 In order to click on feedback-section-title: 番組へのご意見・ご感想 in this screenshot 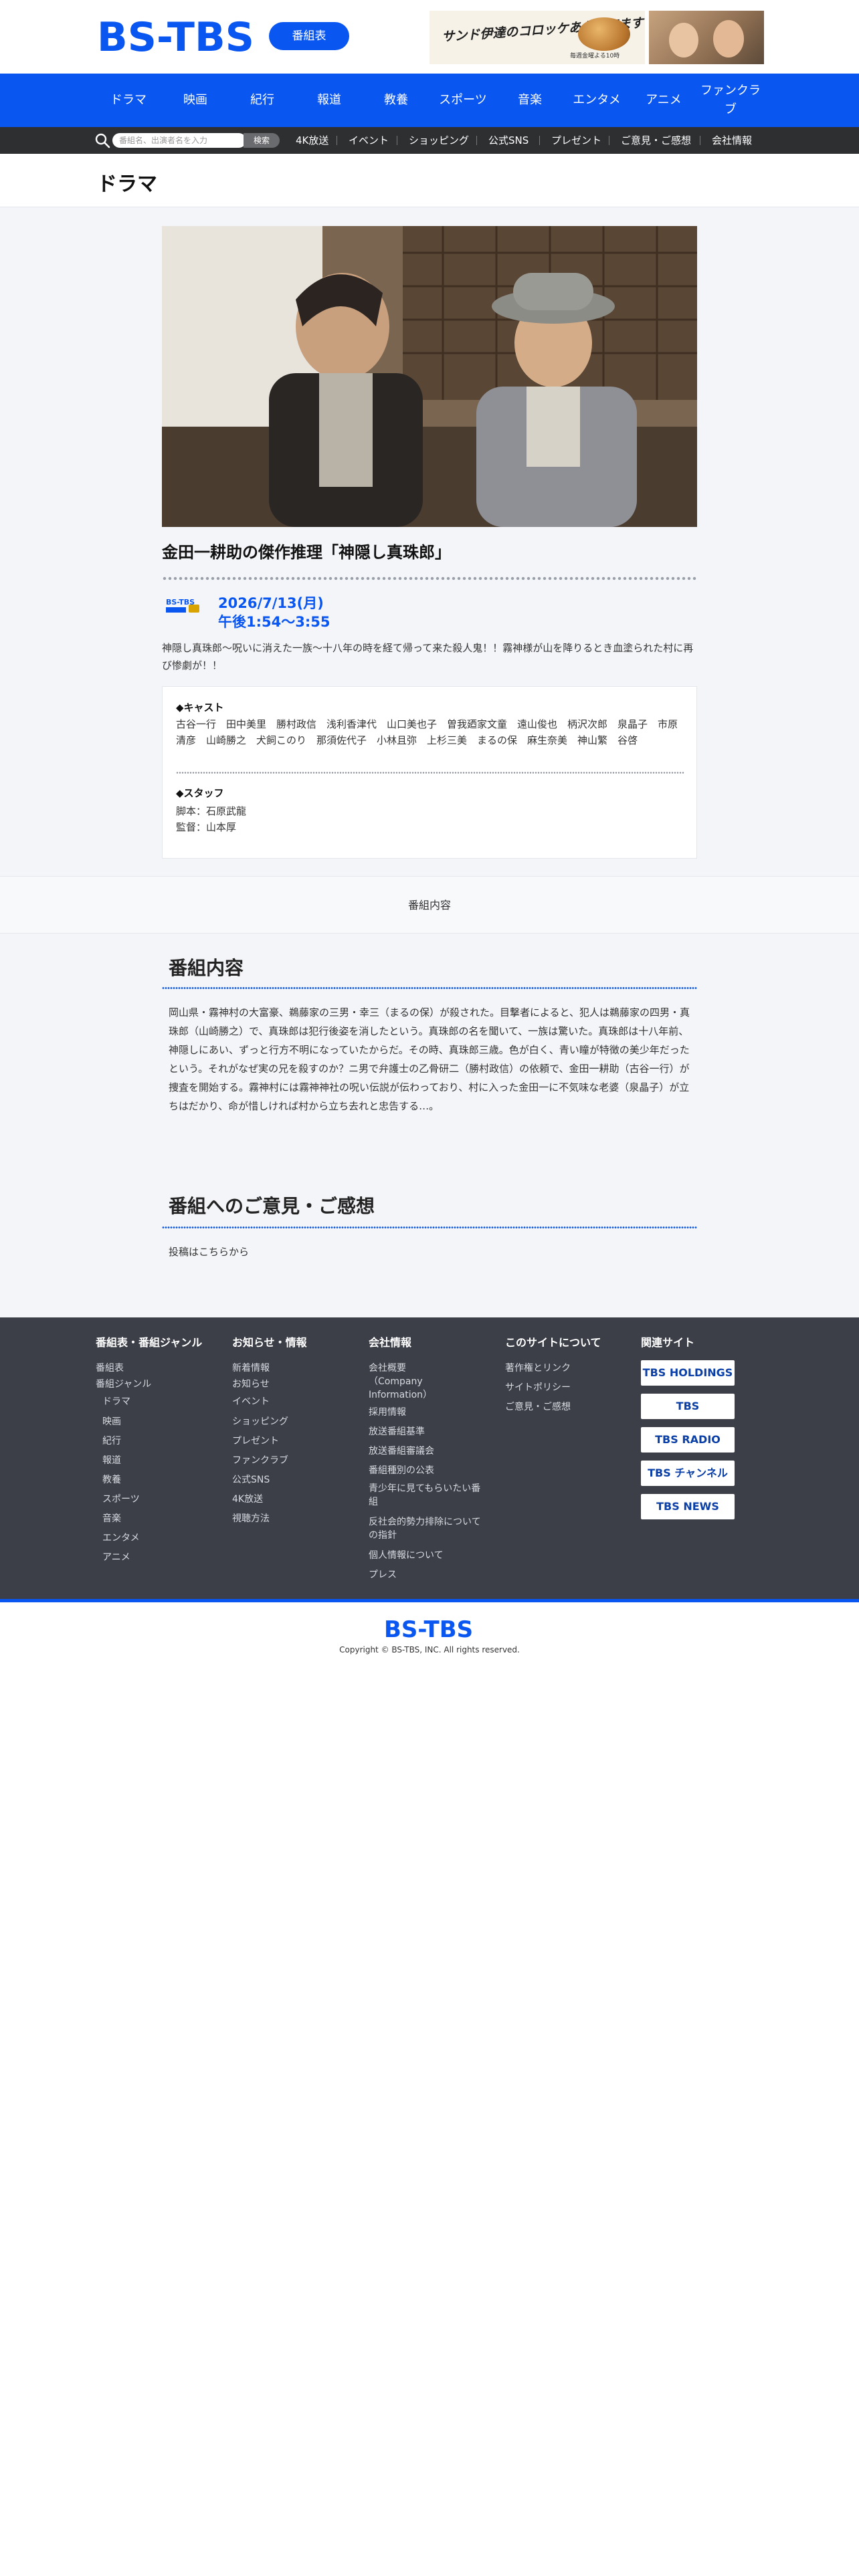, I will do `click(272, 1206)`.